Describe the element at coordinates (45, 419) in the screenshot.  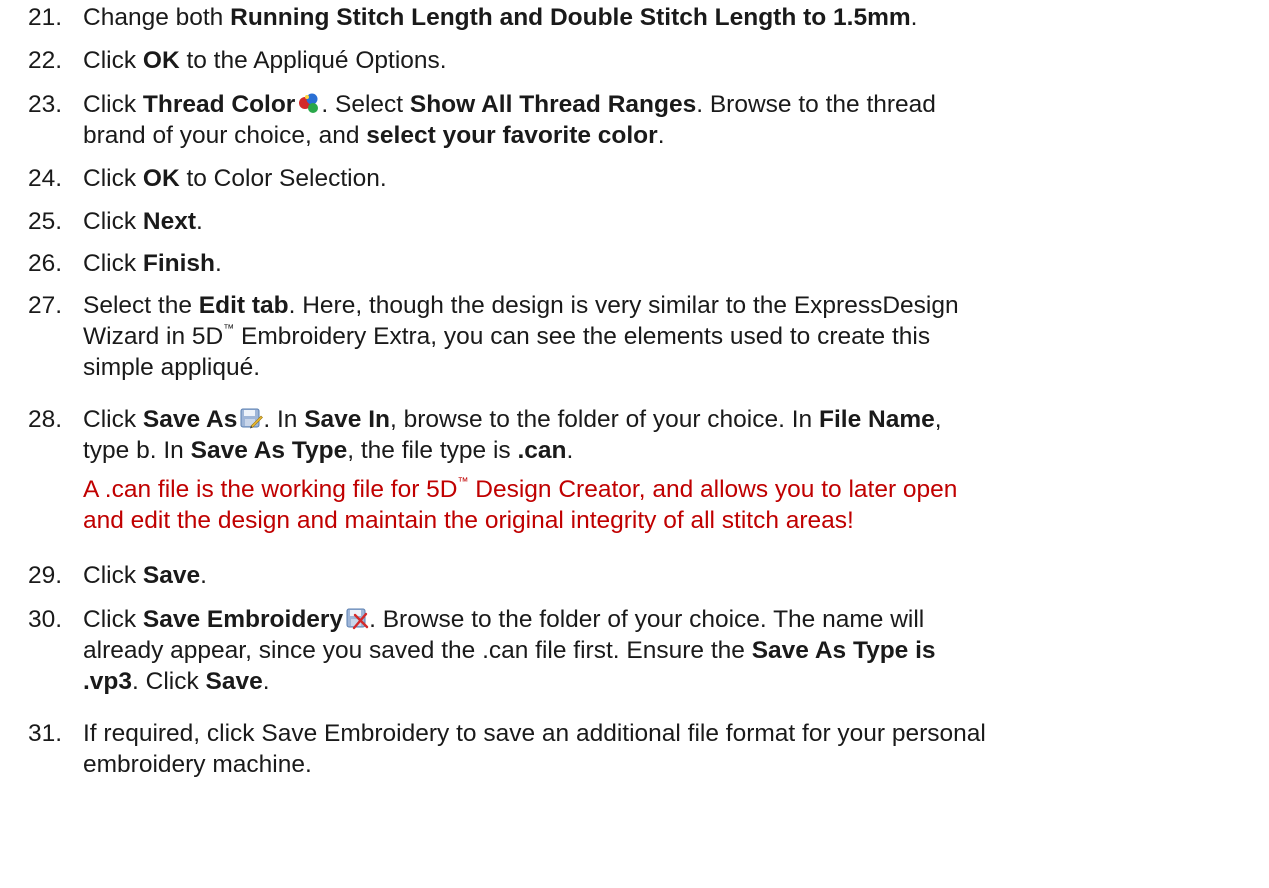
I see `step-number: 28.` at that location.